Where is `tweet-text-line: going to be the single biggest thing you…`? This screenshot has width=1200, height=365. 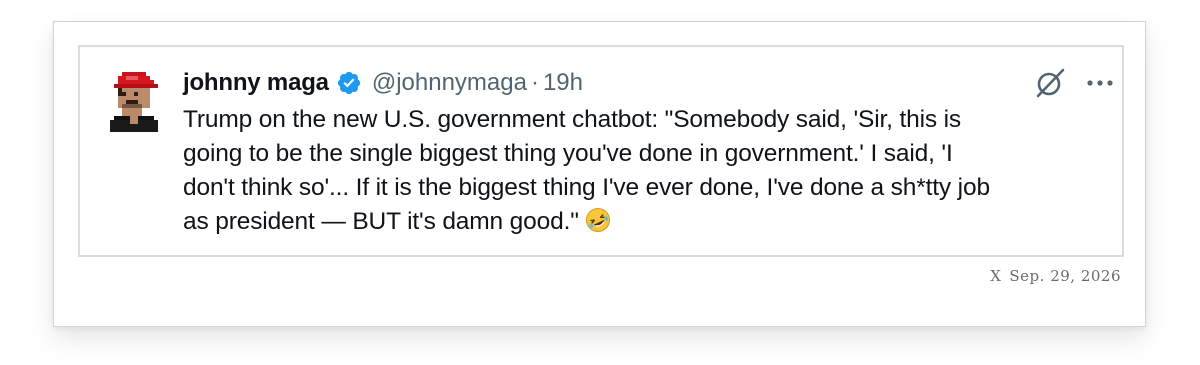
tweet-text-line: going to be the single biggest thing you… is located at coordinates (568, 153).